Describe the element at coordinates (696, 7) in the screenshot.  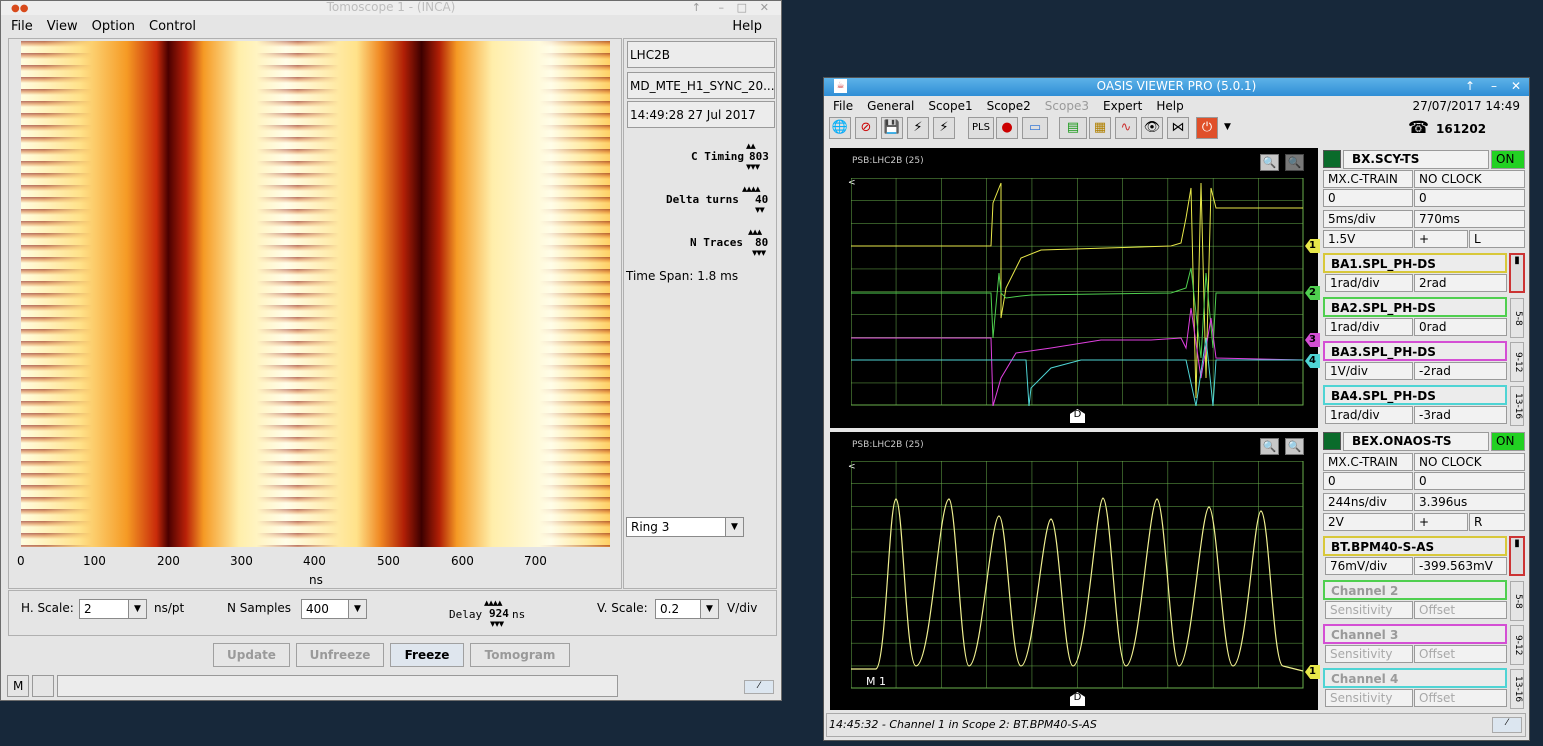
I see `pin-icon: ↑` at that location.